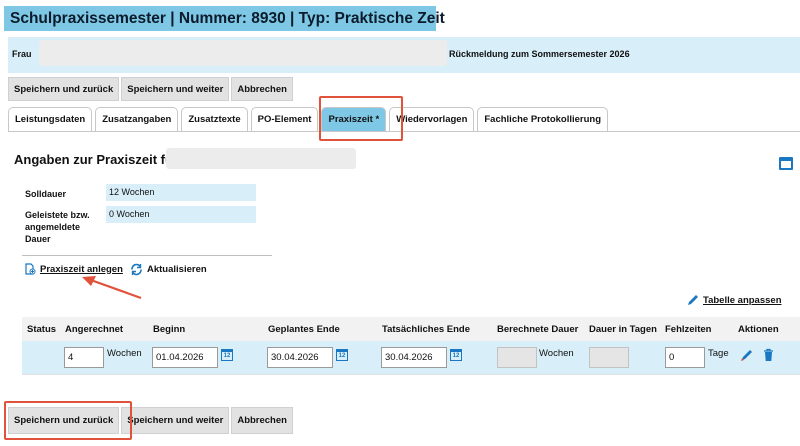 The width and height of the screenshot is (800, 446). I want to click on tab-leistungsdaten: Leistungsdaten, so click(50, 119).